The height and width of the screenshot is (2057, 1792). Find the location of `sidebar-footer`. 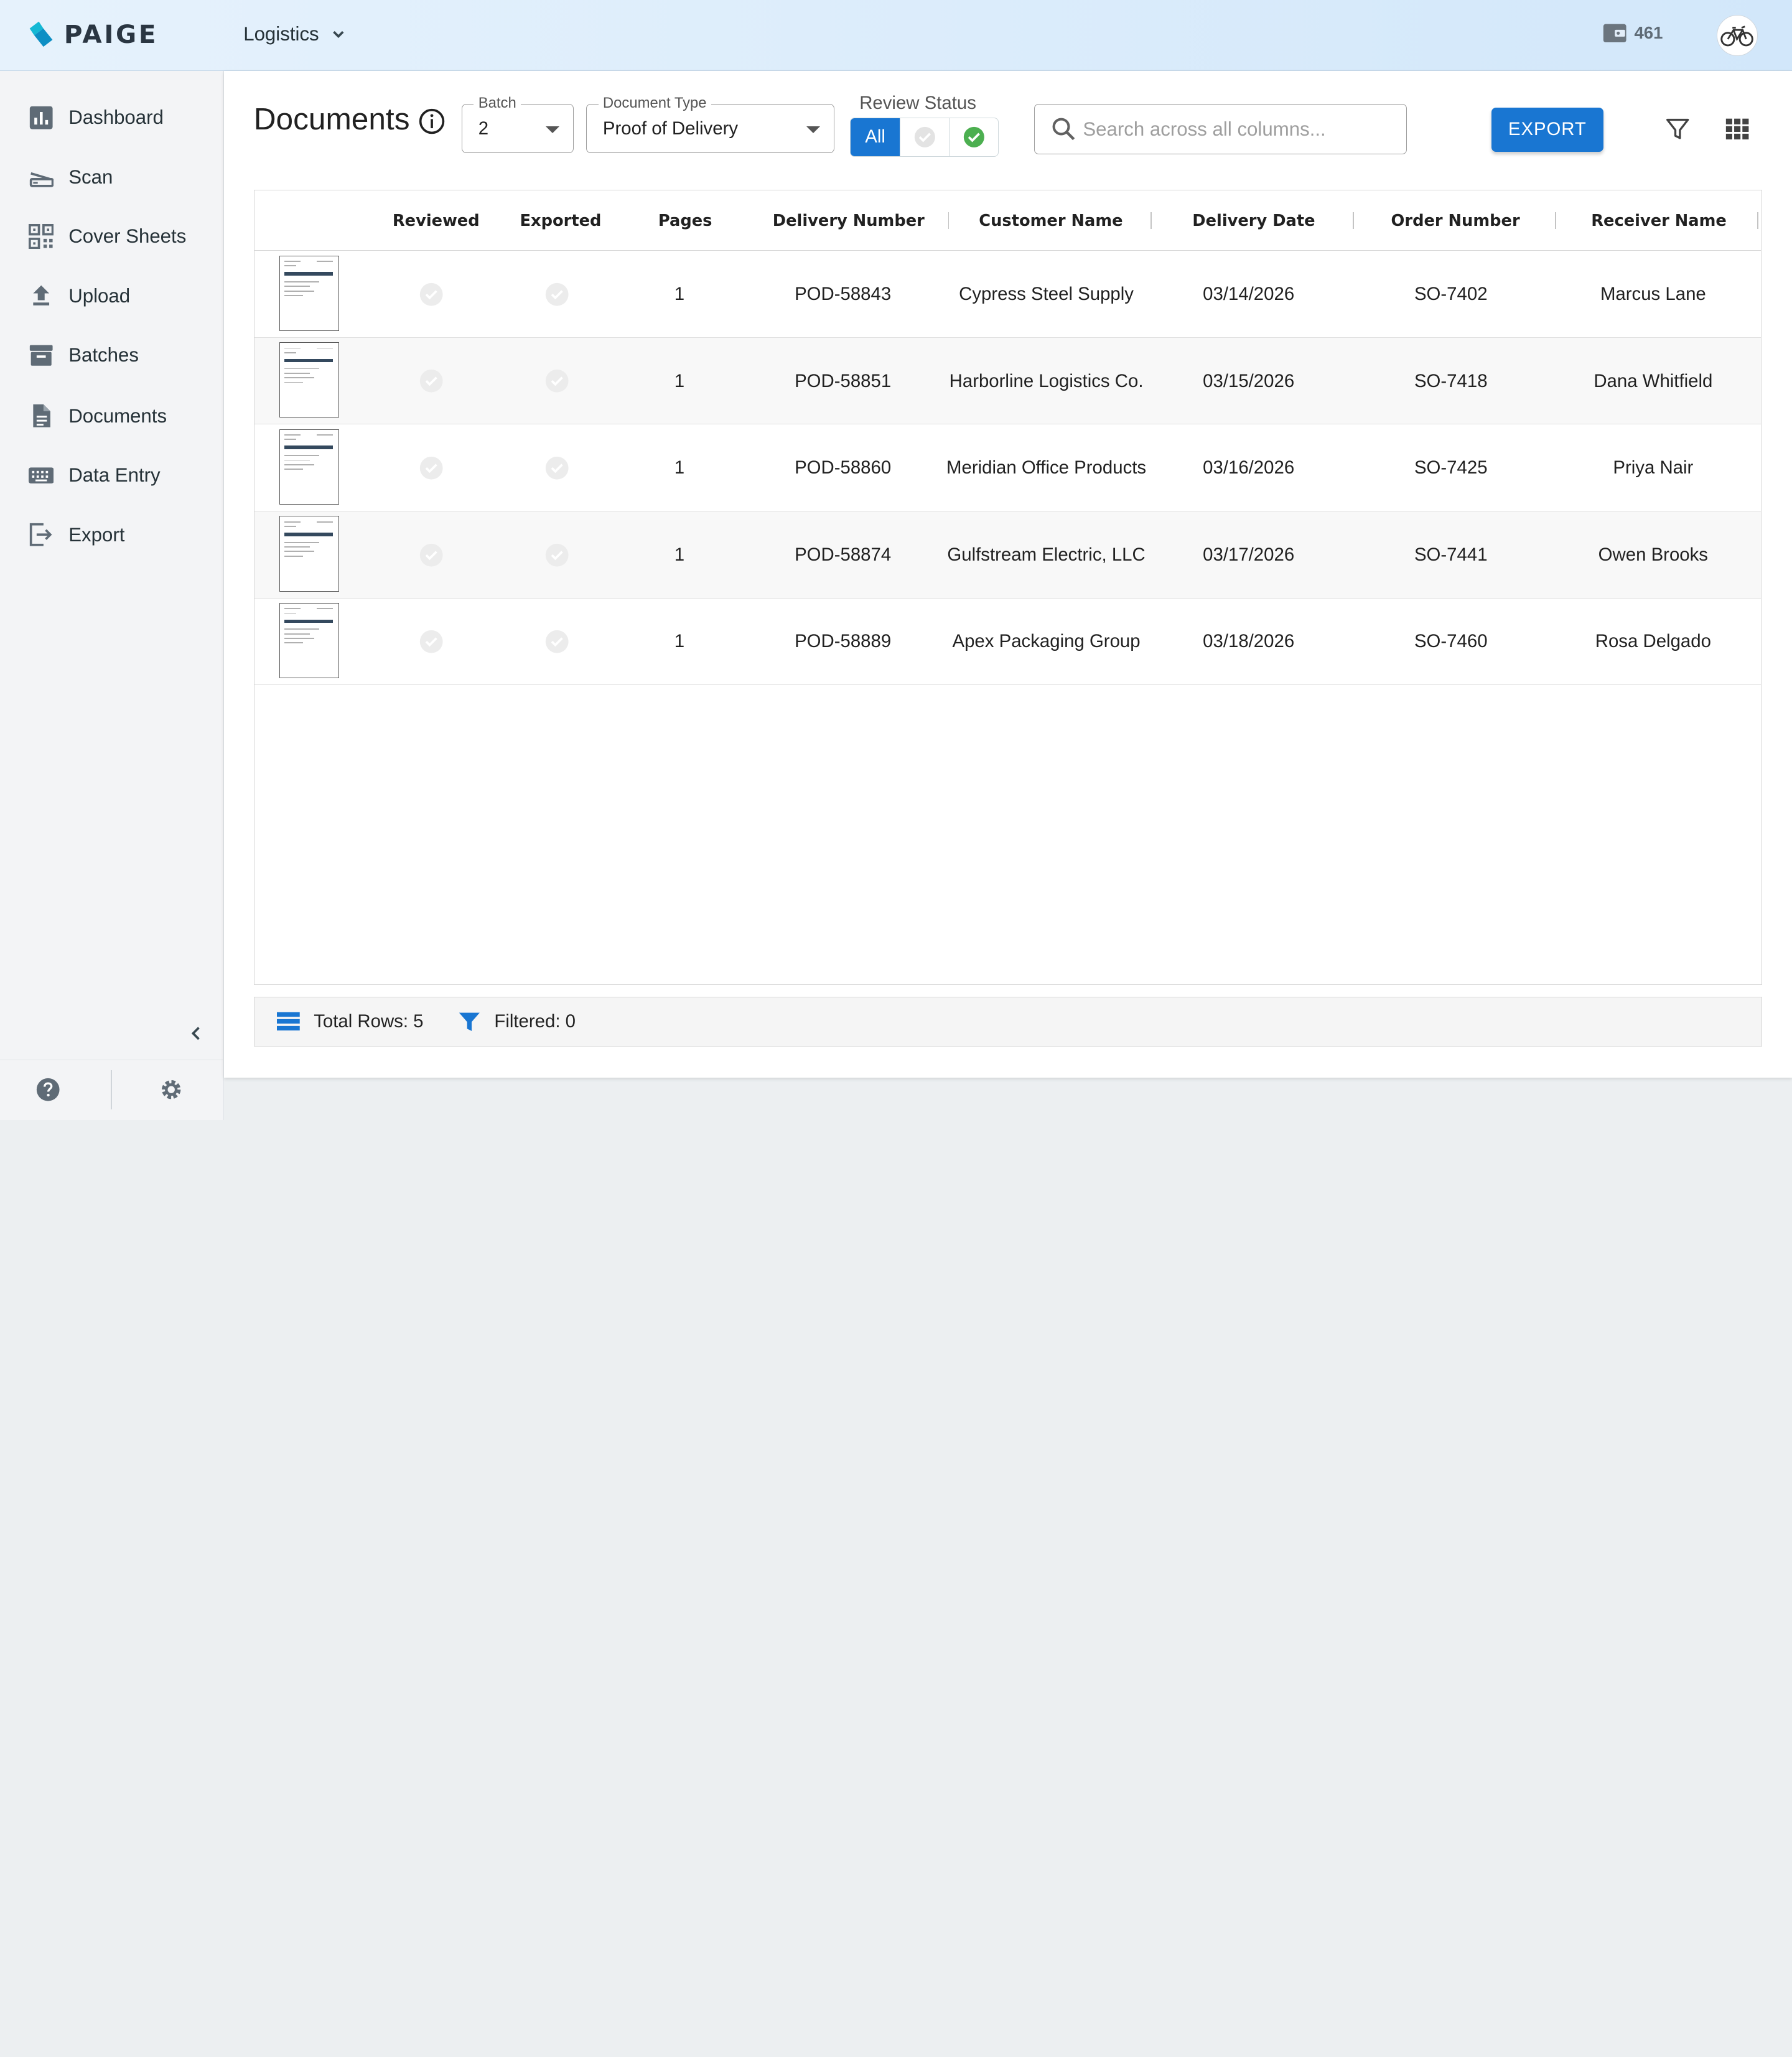

sidebar-footer is located at coordinates (112, 1089).